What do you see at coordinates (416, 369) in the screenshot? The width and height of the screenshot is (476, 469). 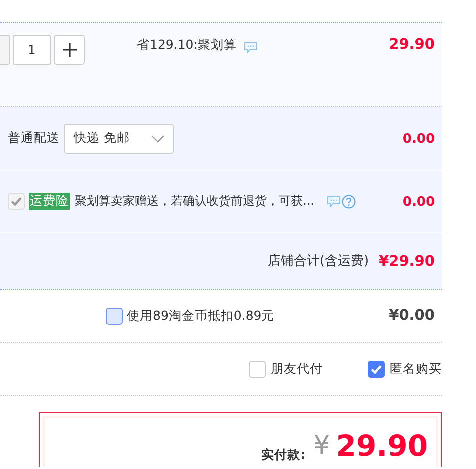 I see `option-label: 匿名购买` at bounding box center [416, 369].